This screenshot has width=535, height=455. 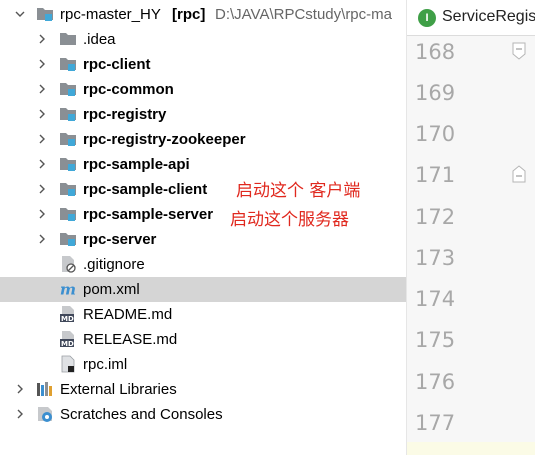 I want to click on tree-row-external-libraries: External Libraries, so click(x=203, y=389).